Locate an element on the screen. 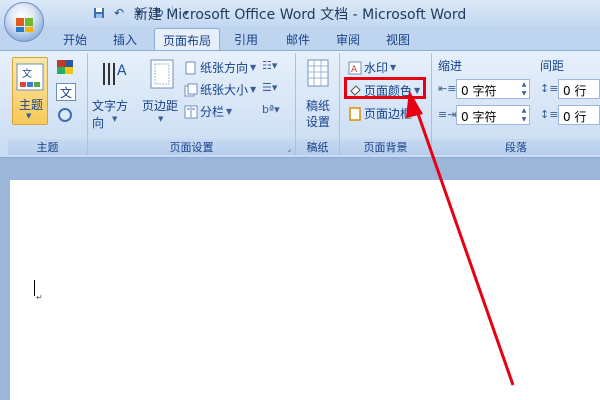  draft-paper-icon is located at coordinates (318, 73).